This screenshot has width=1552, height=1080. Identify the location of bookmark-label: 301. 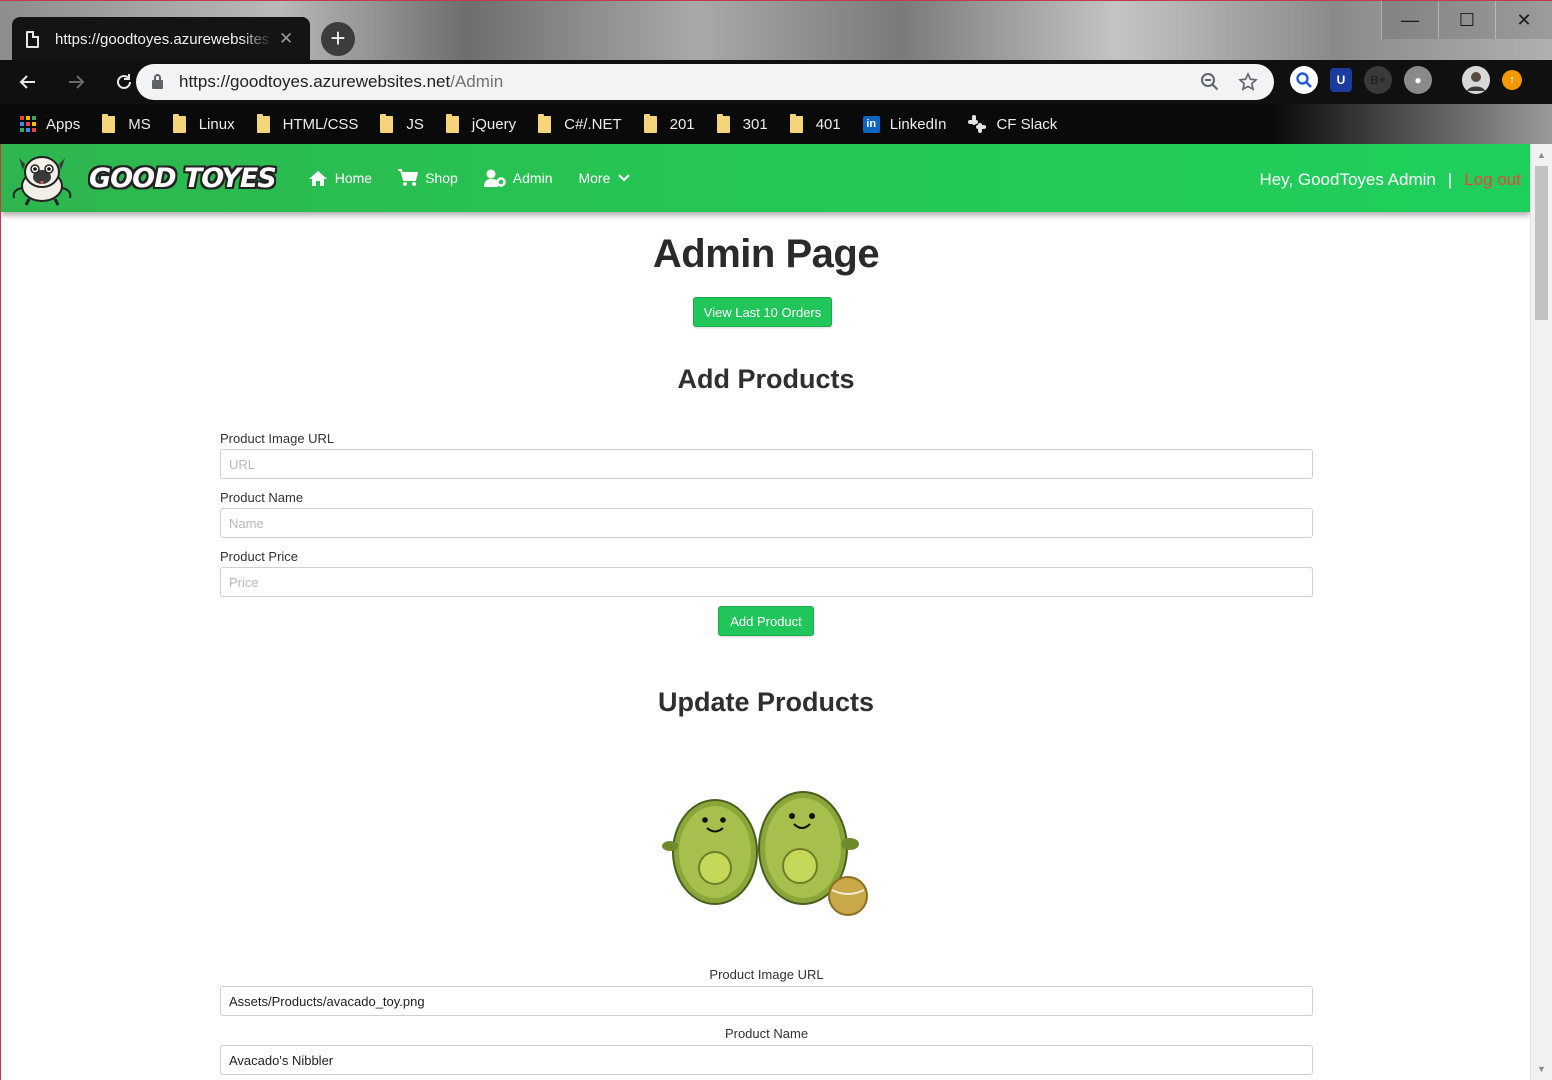
(755, 124).